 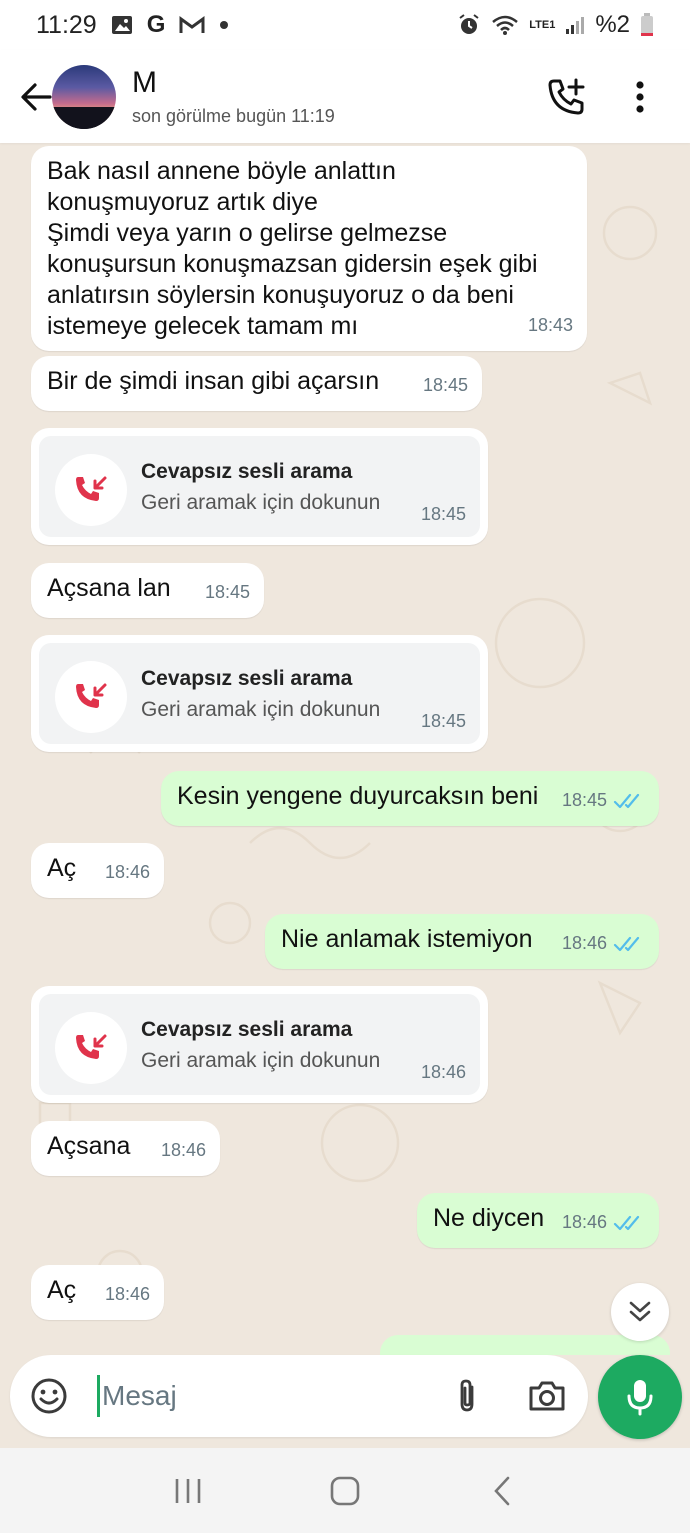 What do you see at coordinates (122, 25) in the screenshot?
I see `gallery-icon` at bounding box center [122, 25].